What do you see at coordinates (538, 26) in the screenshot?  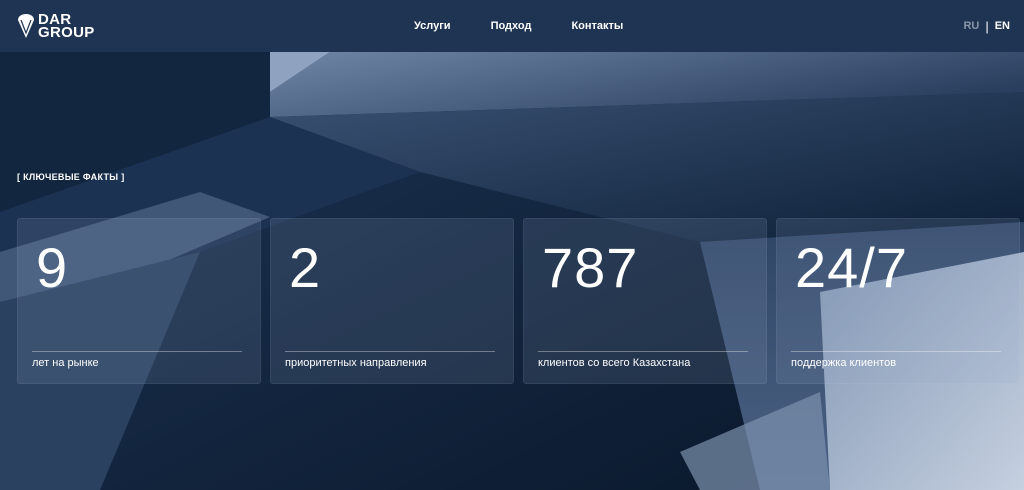 I see `main-nav: Услуги Подход Контакты` at bounding box center [538, 26].